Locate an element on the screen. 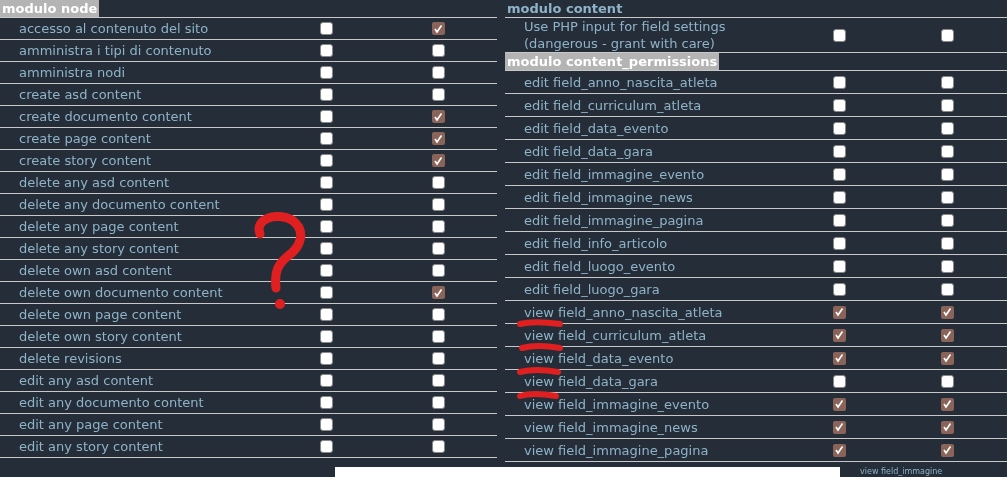 This screenshot has height=477, width=1007. permission-label: delete any page content is located at coordinates (99, 226).